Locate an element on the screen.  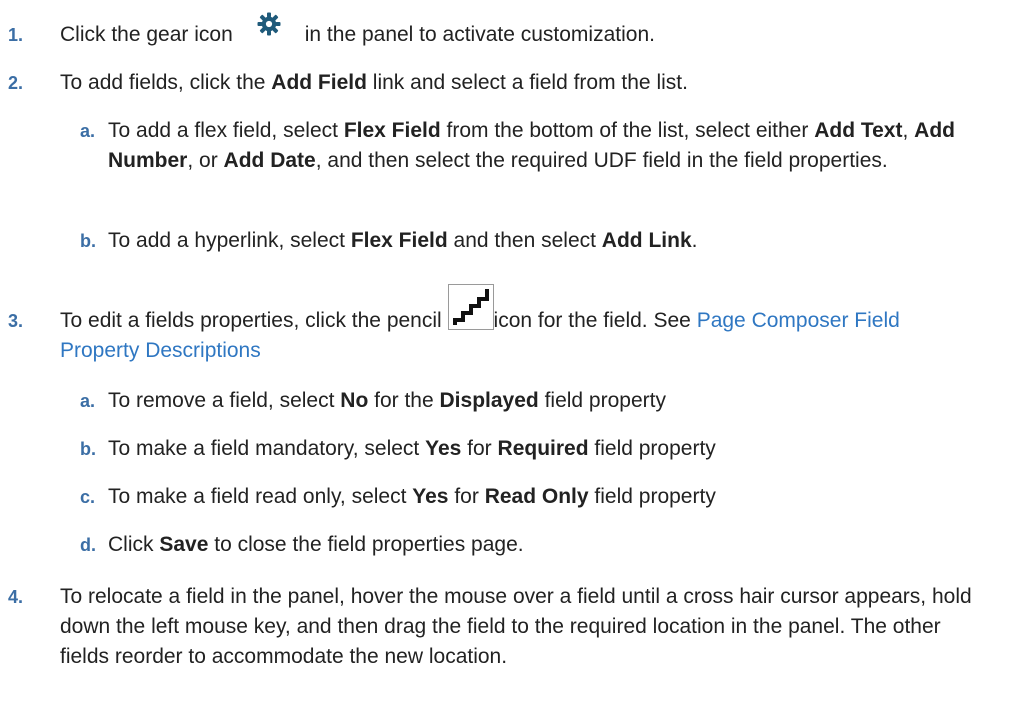
substep-letter: c. is located at coordinates (88, 497).